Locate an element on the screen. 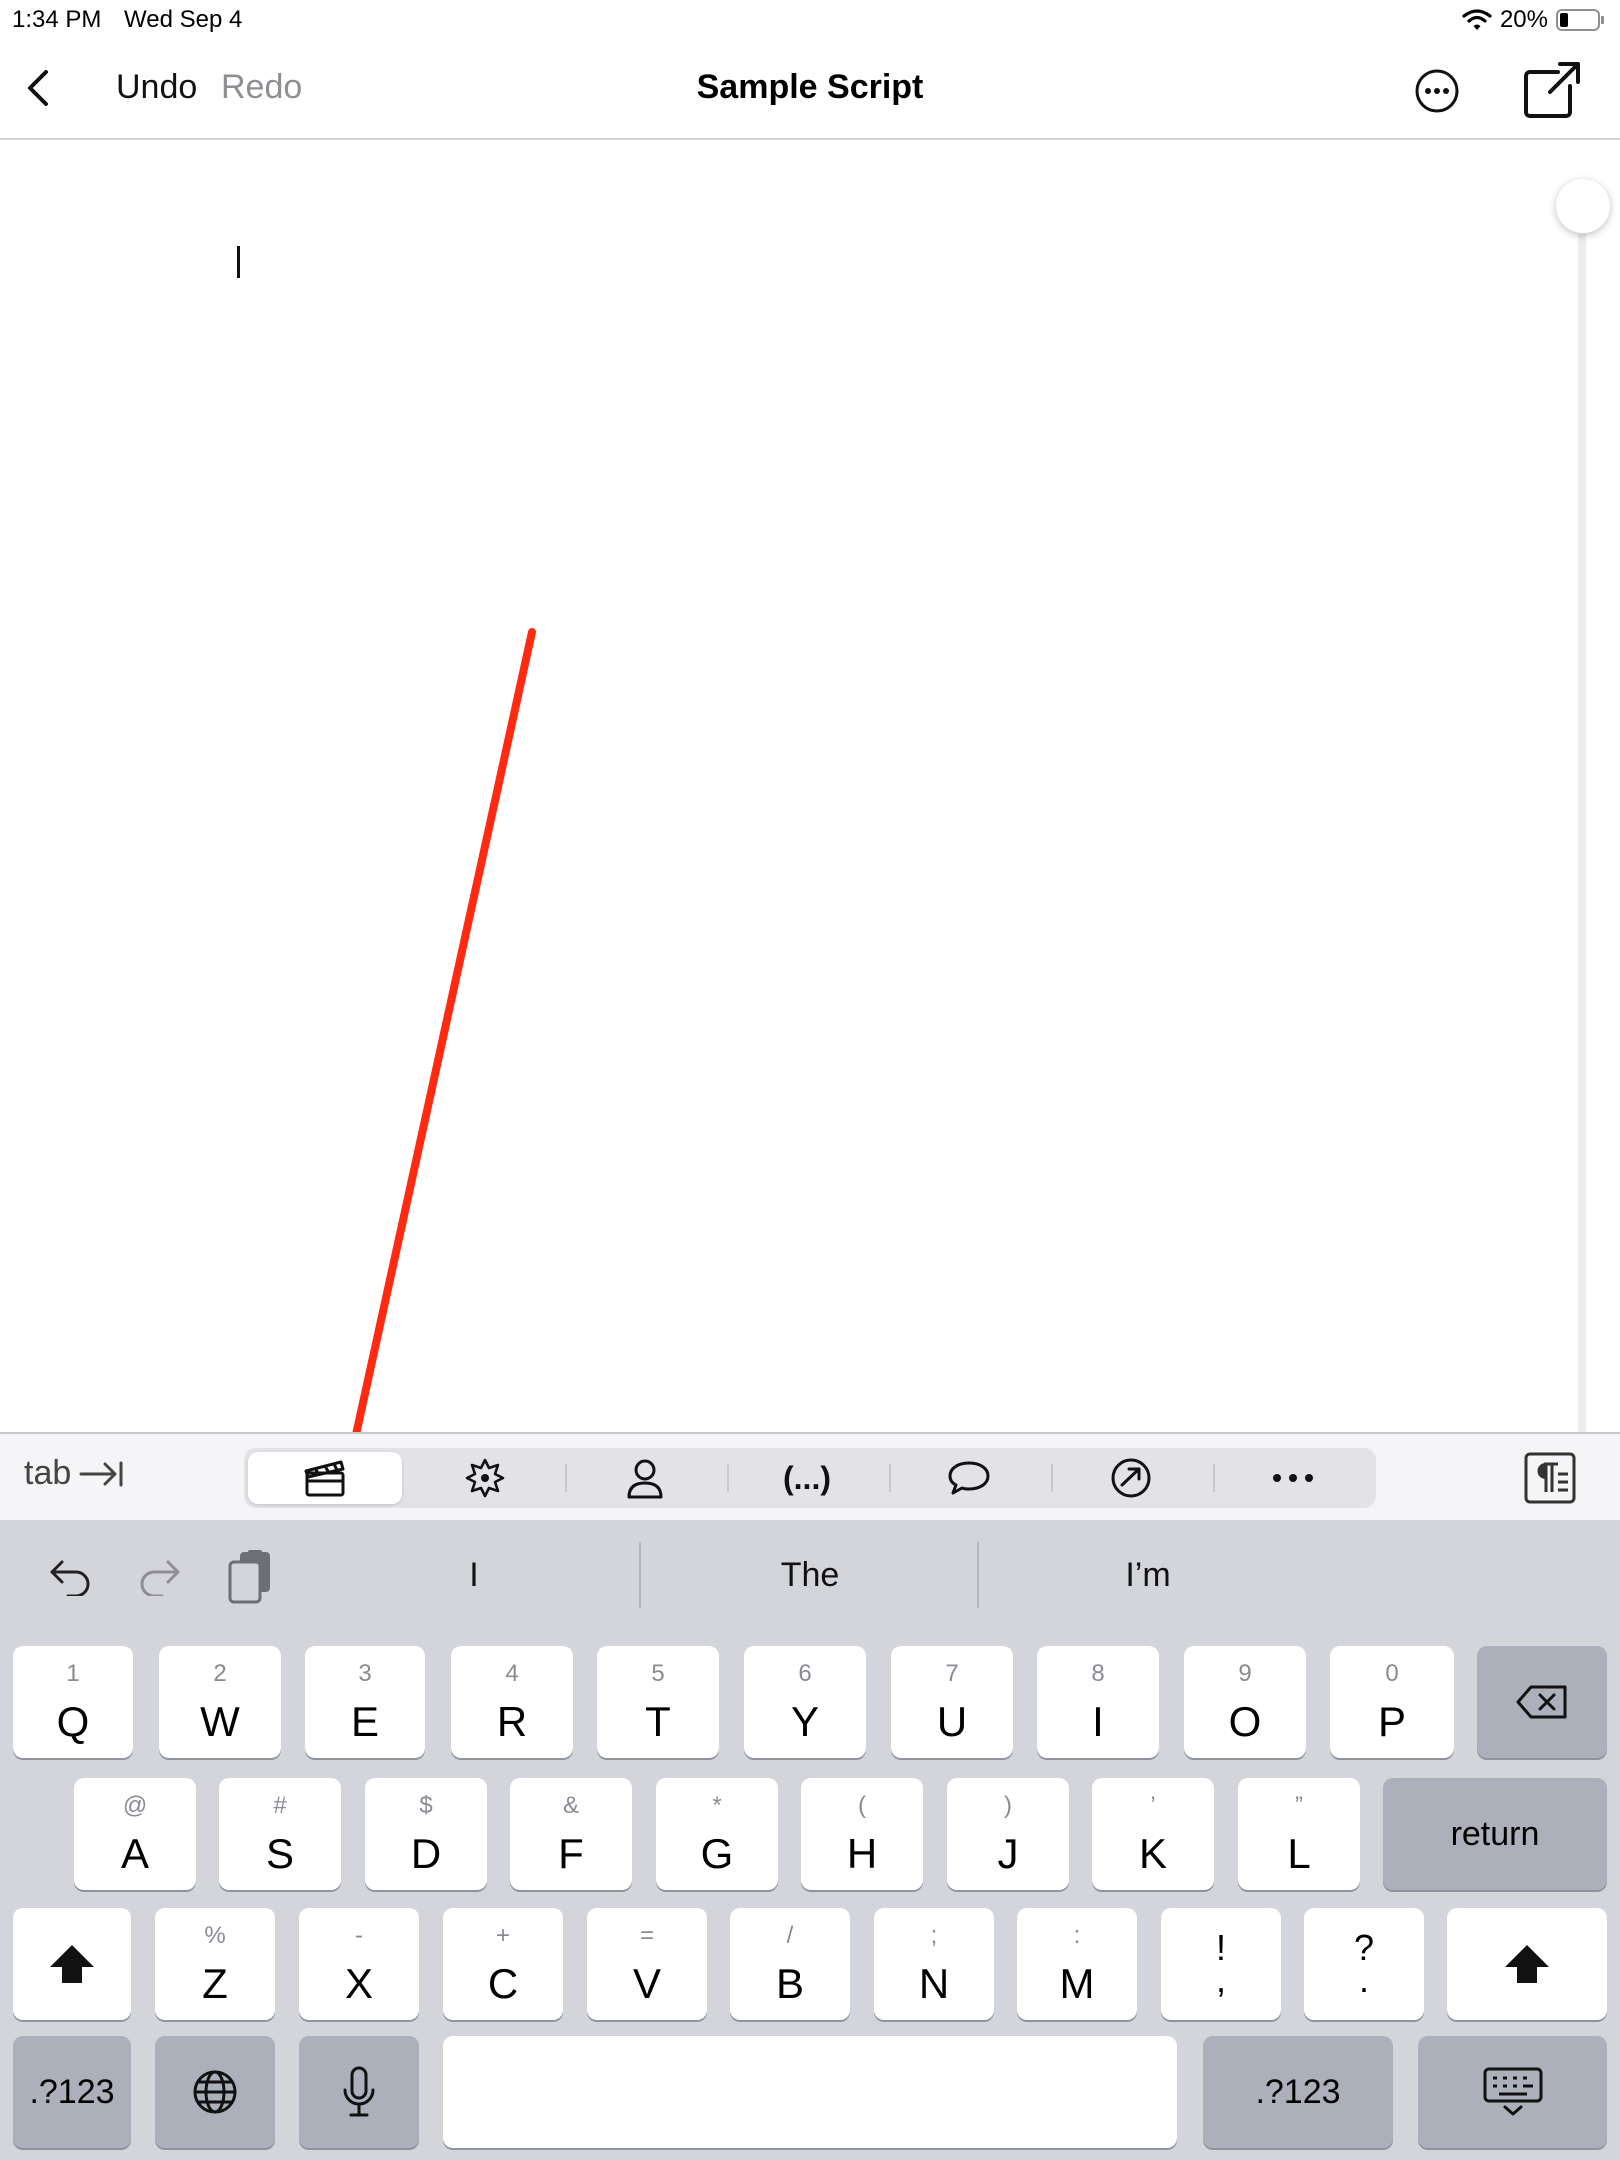 The image size is (1620, 2160). more-options-icon is located at coordinates (1437, 91).